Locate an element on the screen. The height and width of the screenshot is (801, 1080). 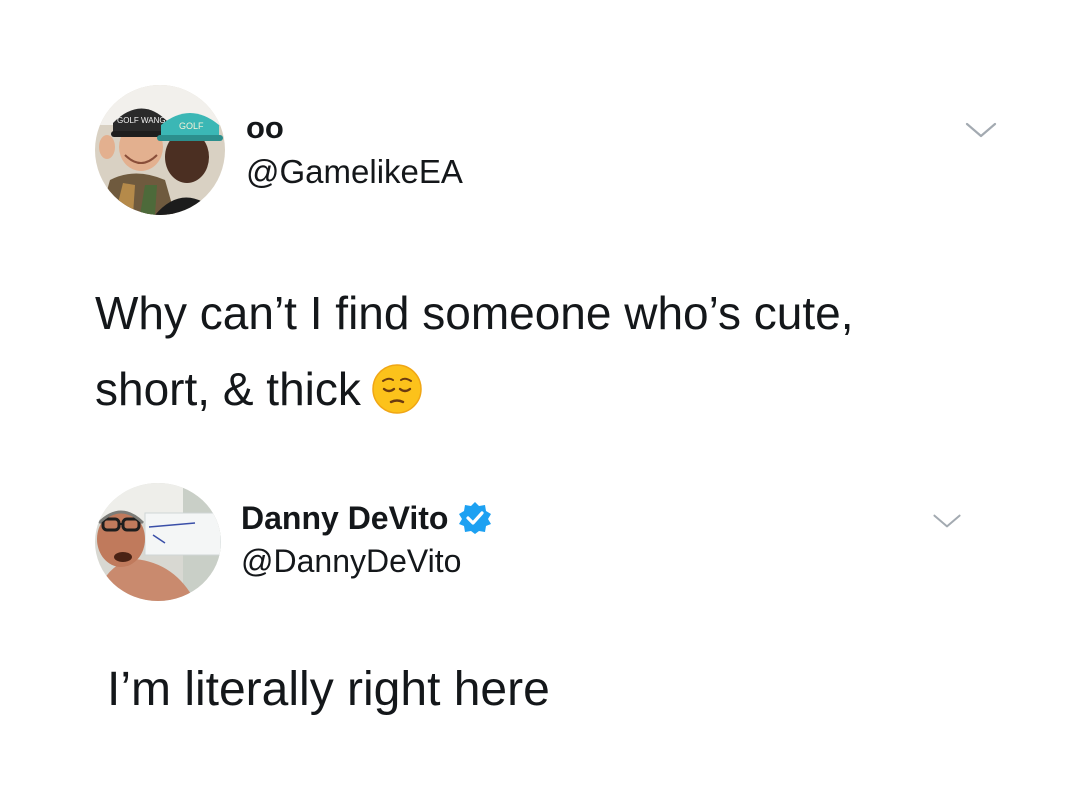
display-name: oo is located at coordinates (265, 128).